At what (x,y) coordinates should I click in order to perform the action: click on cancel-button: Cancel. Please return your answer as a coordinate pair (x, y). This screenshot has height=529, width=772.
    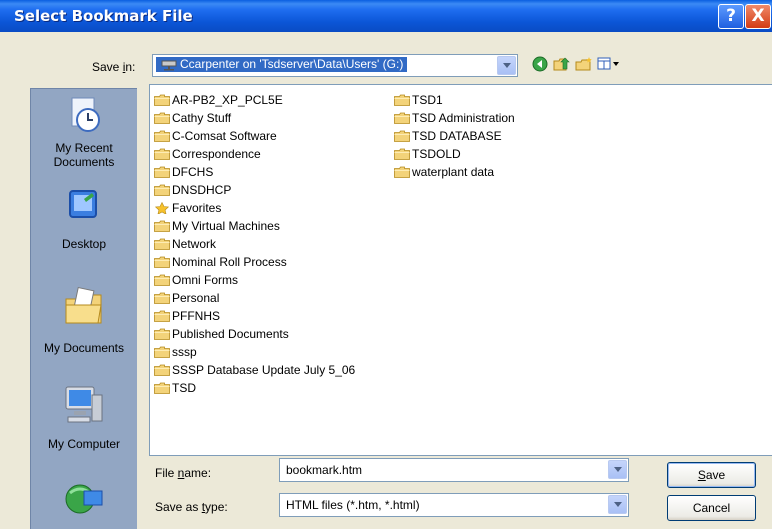
    Looking at the image, I should click on (711, 508).